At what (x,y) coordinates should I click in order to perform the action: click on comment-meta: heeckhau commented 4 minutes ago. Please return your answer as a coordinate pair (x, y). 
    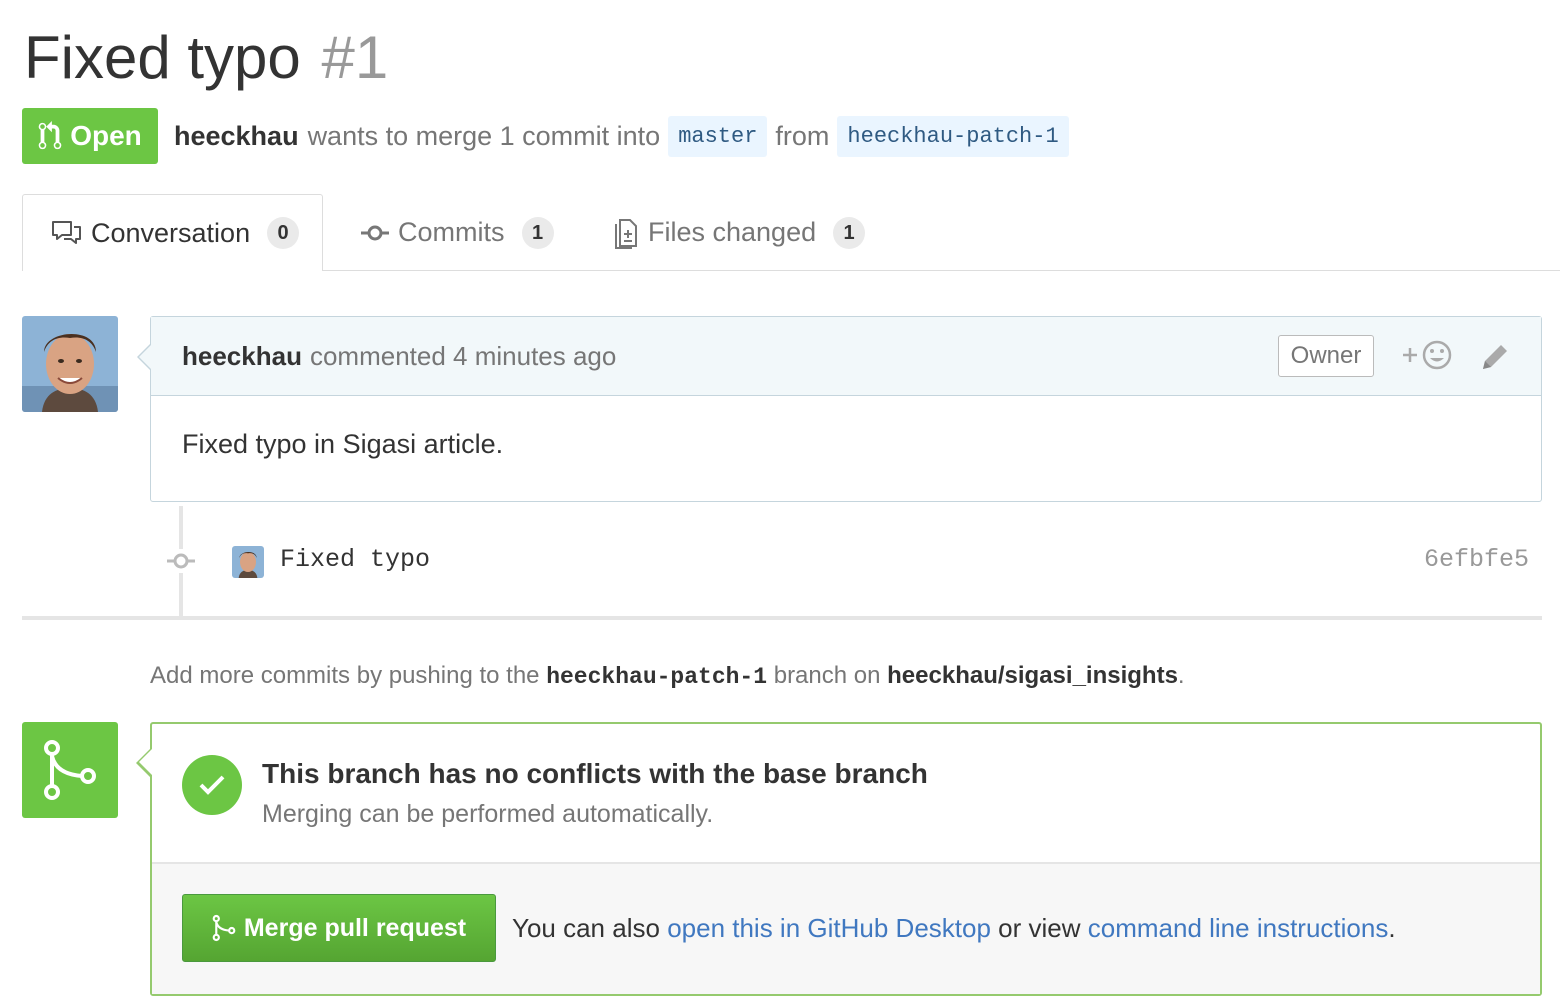
    Looking at the image, I should click on (399, 356).